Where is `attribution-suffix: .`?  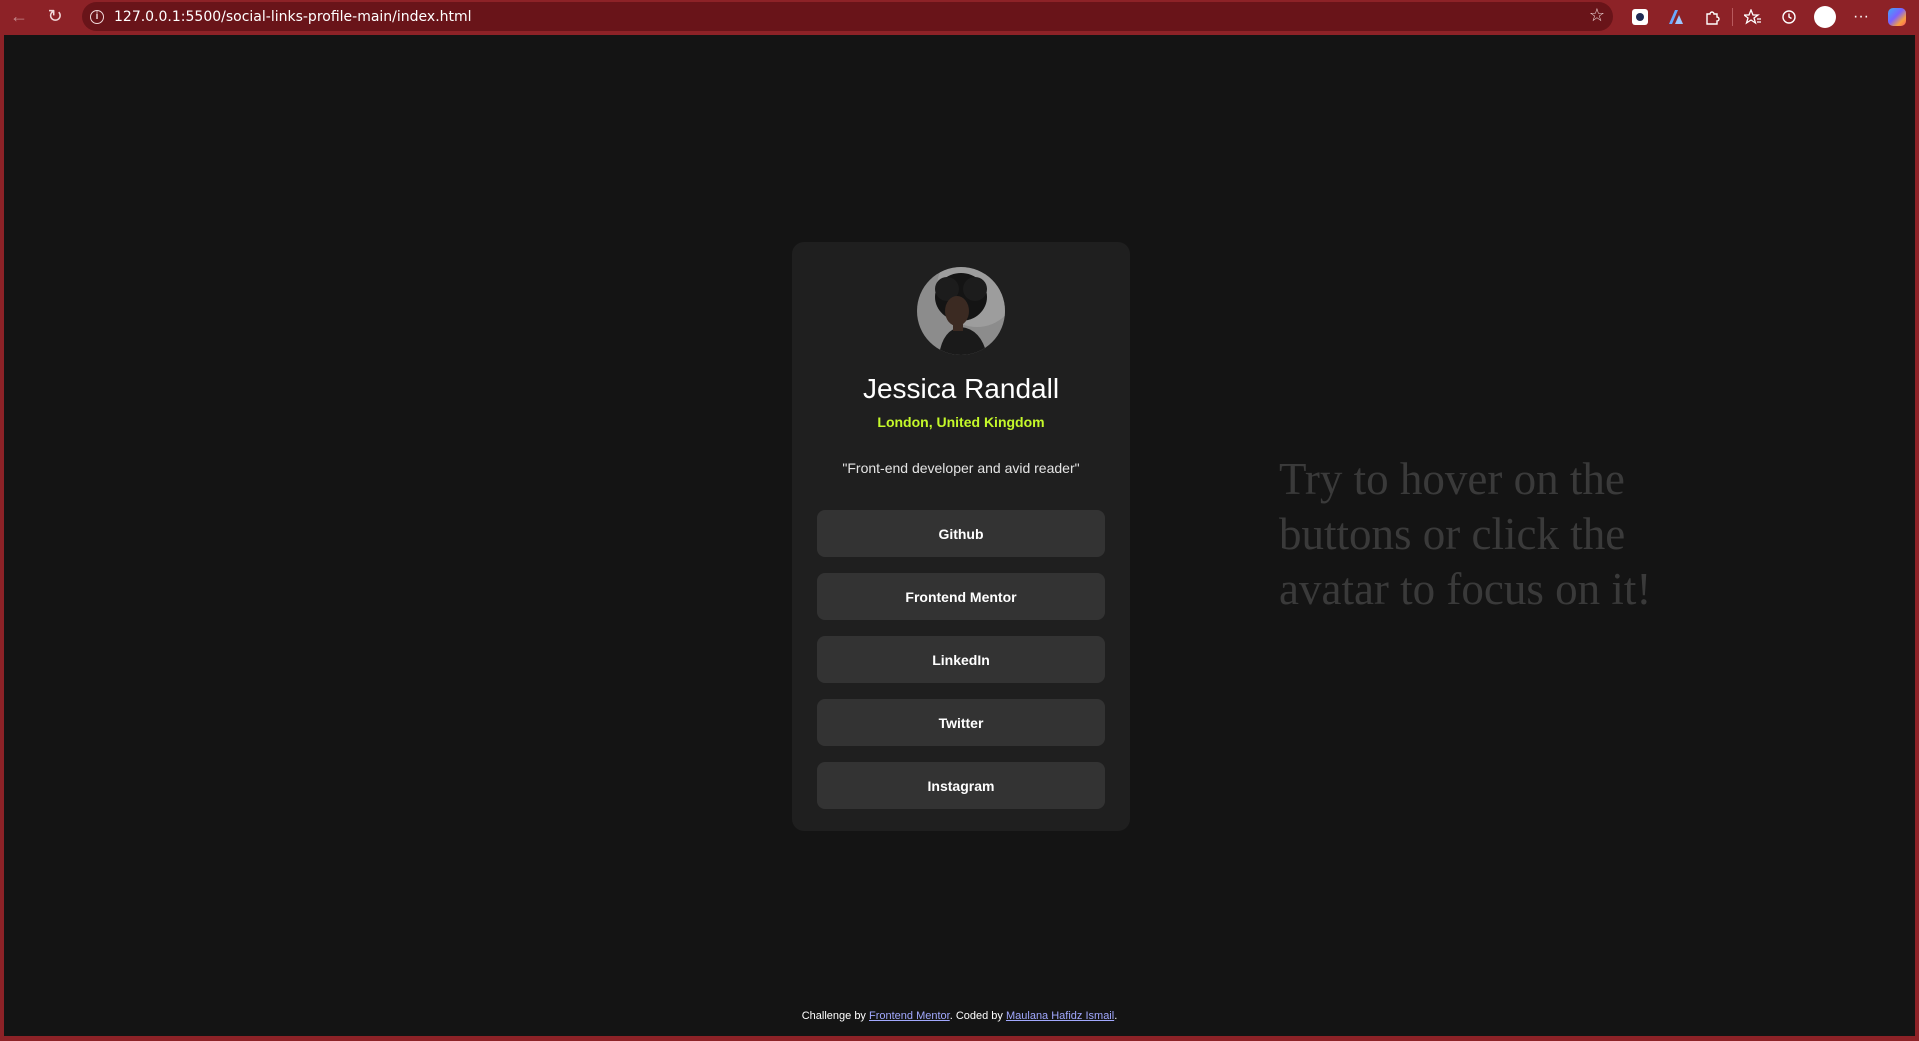 attribution-suffix: . is located at coordinates (1116, 1016).